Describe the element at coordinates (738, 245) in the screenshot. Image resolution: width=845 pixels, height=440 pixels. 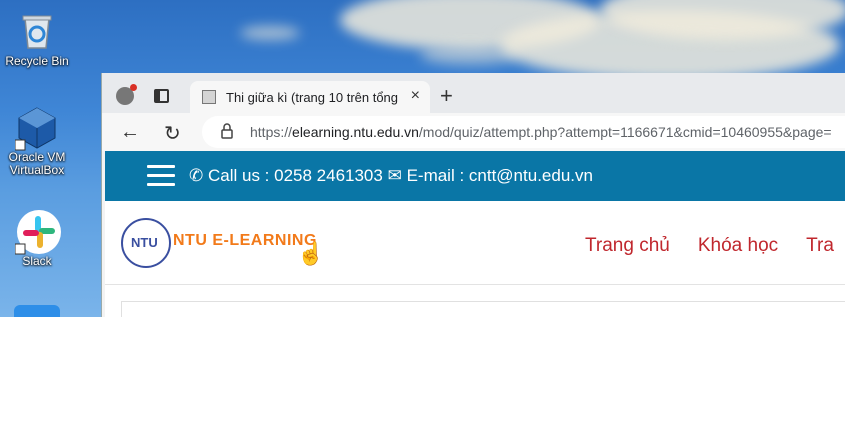
I see `nav-item-courses: Khóa học` at that location.